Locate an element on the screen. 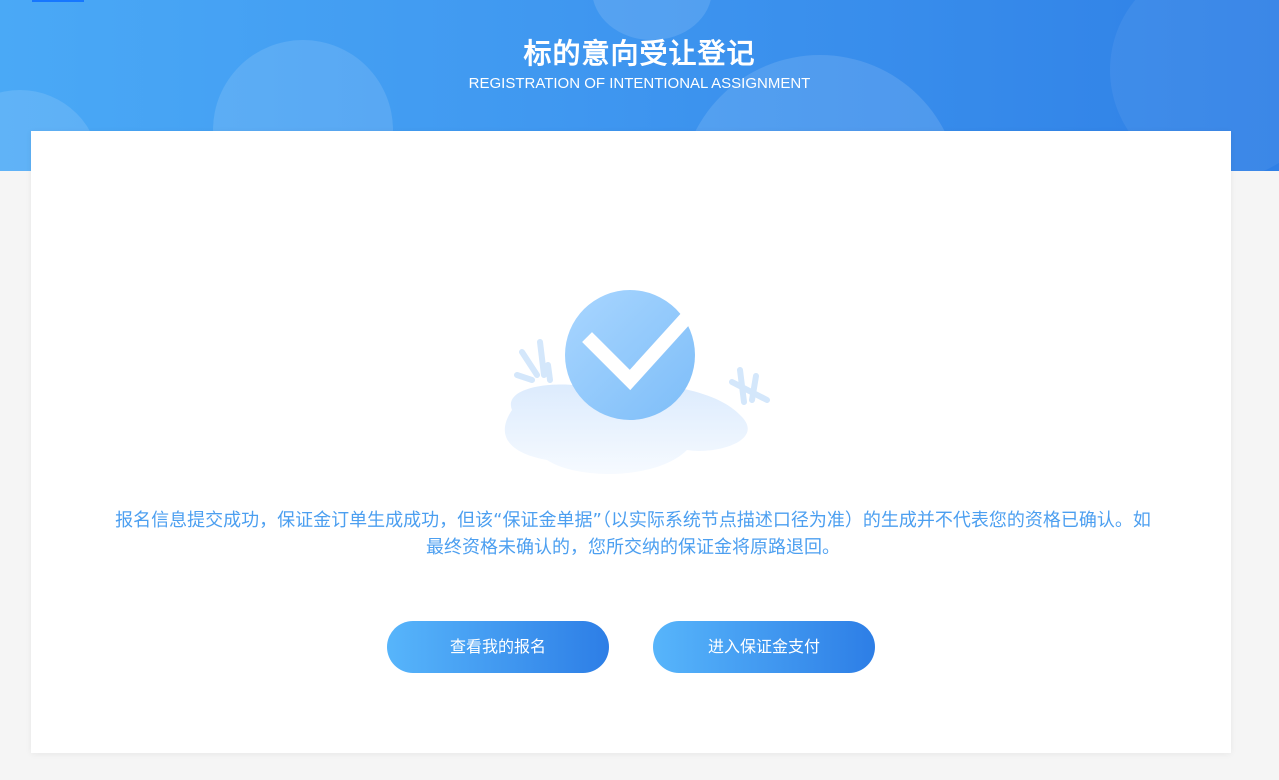 Image resolution: width=1279 pixels, height=780 pixels. page-title: 标的意向受让登记 is located at coordinates (639, 53).